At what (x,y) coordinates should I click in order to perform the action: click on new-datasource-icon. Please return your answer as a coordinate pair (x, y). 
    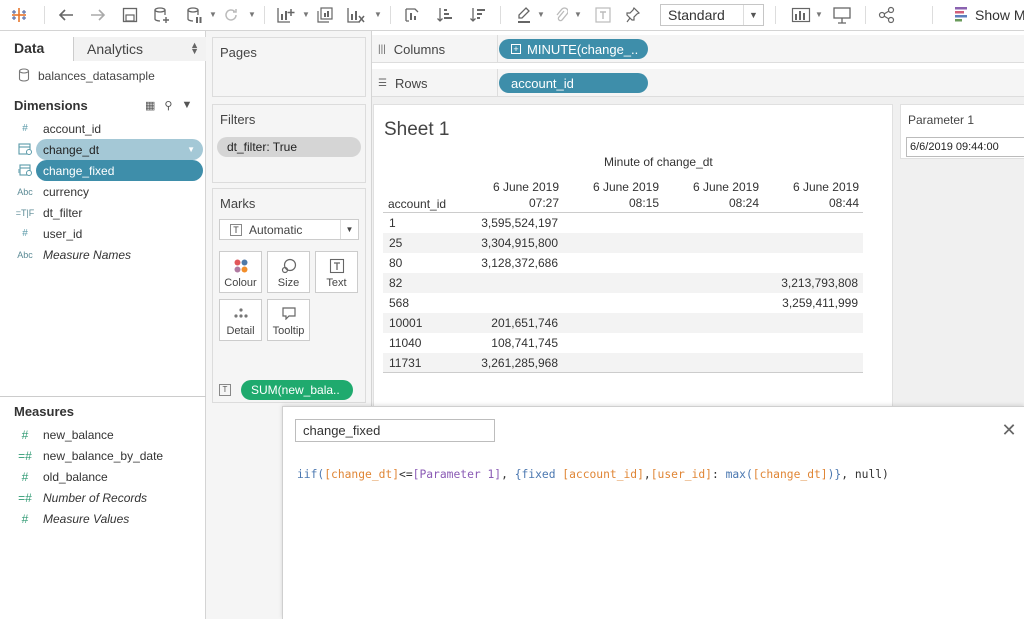
    Looking at the image, I should click on (161, 15).